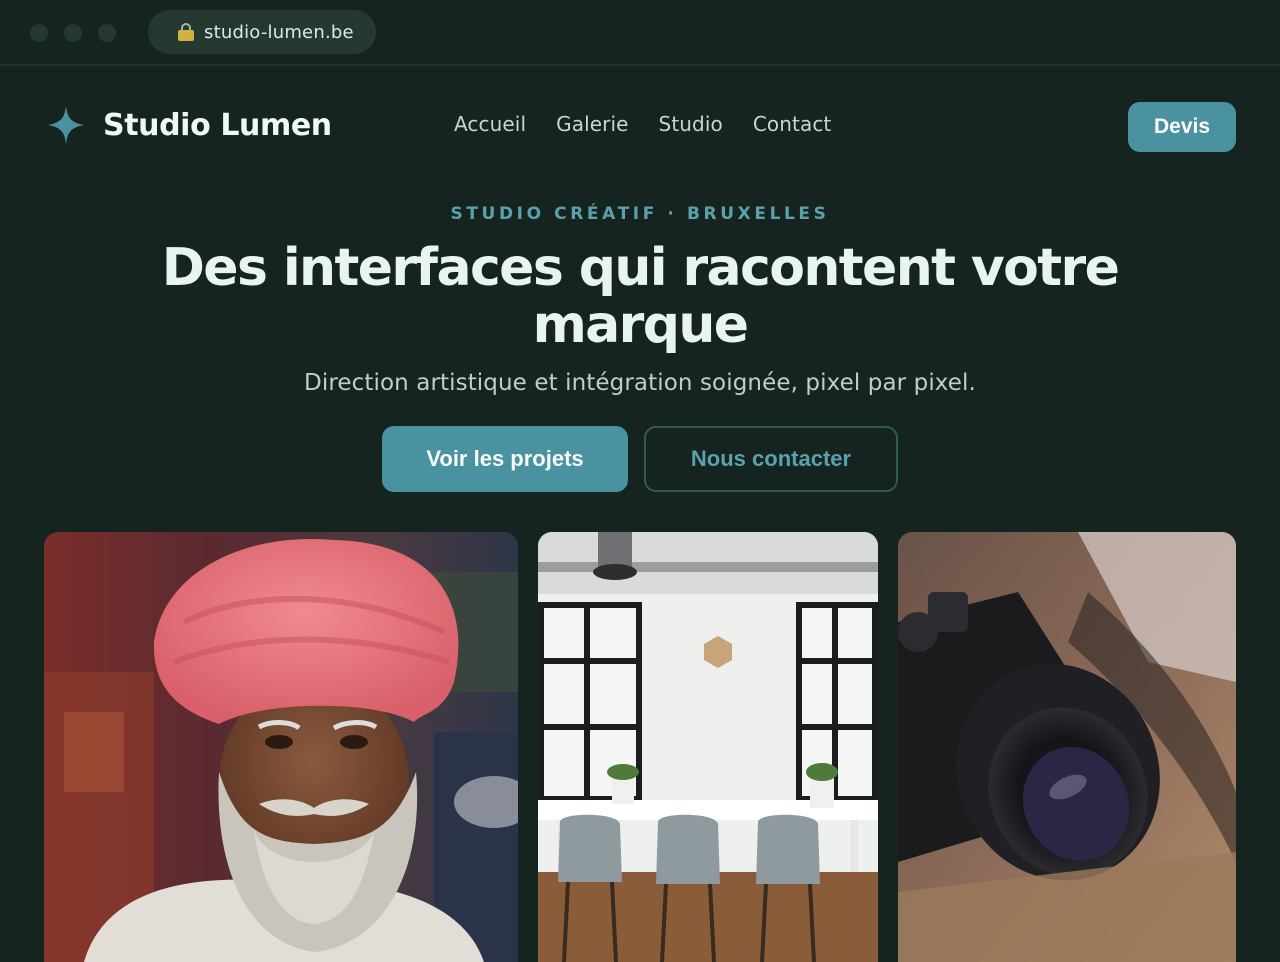 The width and height of the screenshot is (1280, 962). Describe the element at coordinates (217, 125) in the screenshot. I see `brand-name: Studio Lumen` at that location.